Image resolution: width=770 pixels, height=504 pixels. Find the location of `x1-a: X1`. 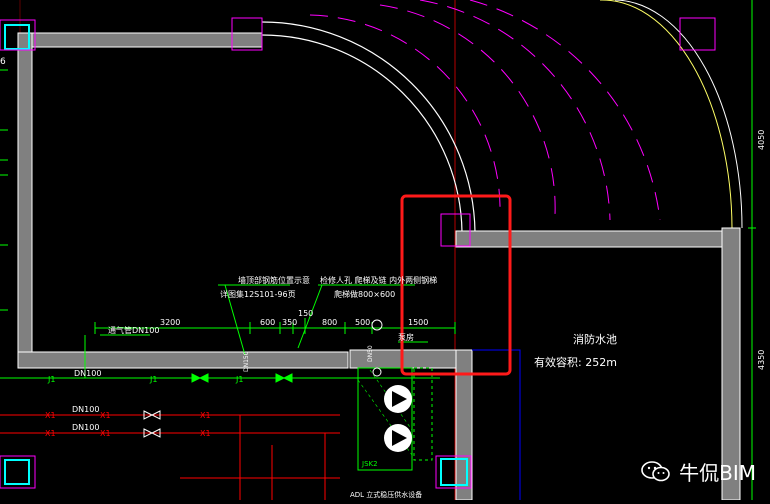

x1-a: X1 is located at coordinates (50, 415).